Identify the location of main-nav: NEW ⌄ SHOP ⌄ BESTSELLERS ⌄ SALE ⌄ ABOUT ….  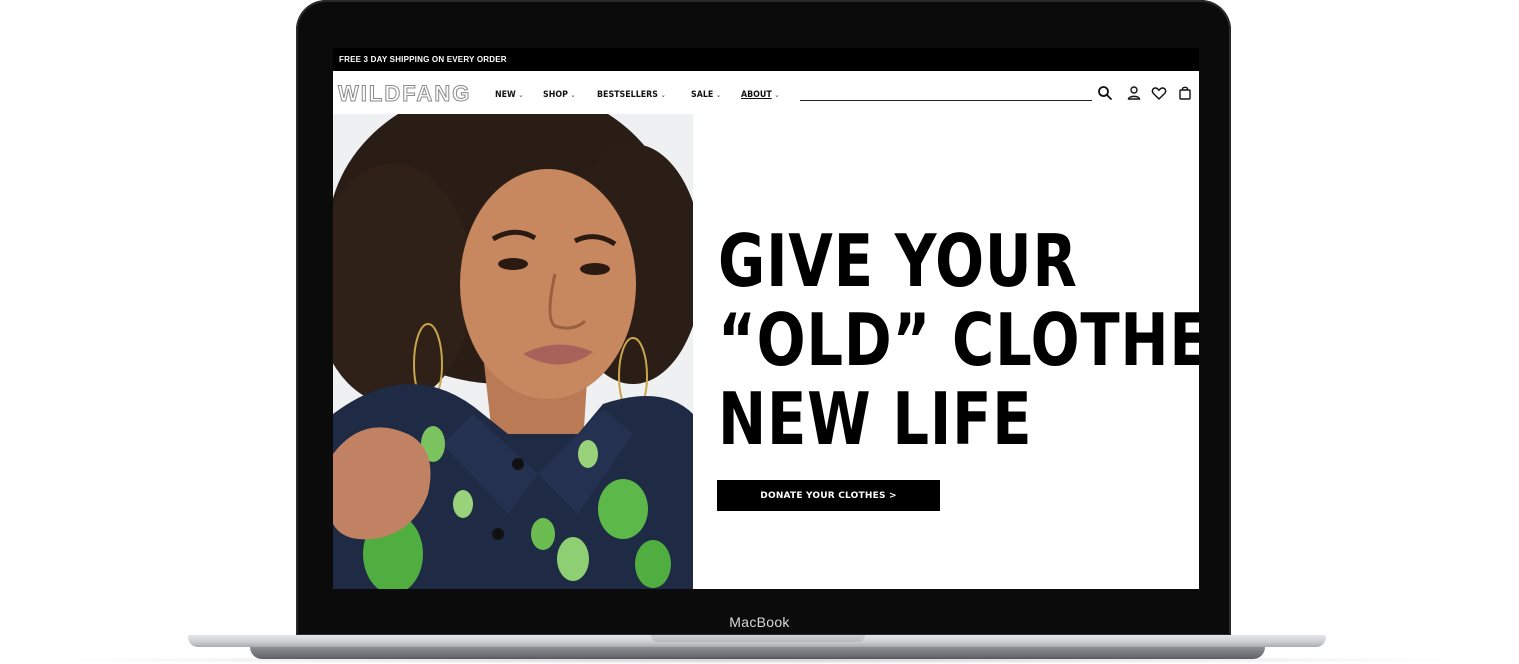
(648, 95).